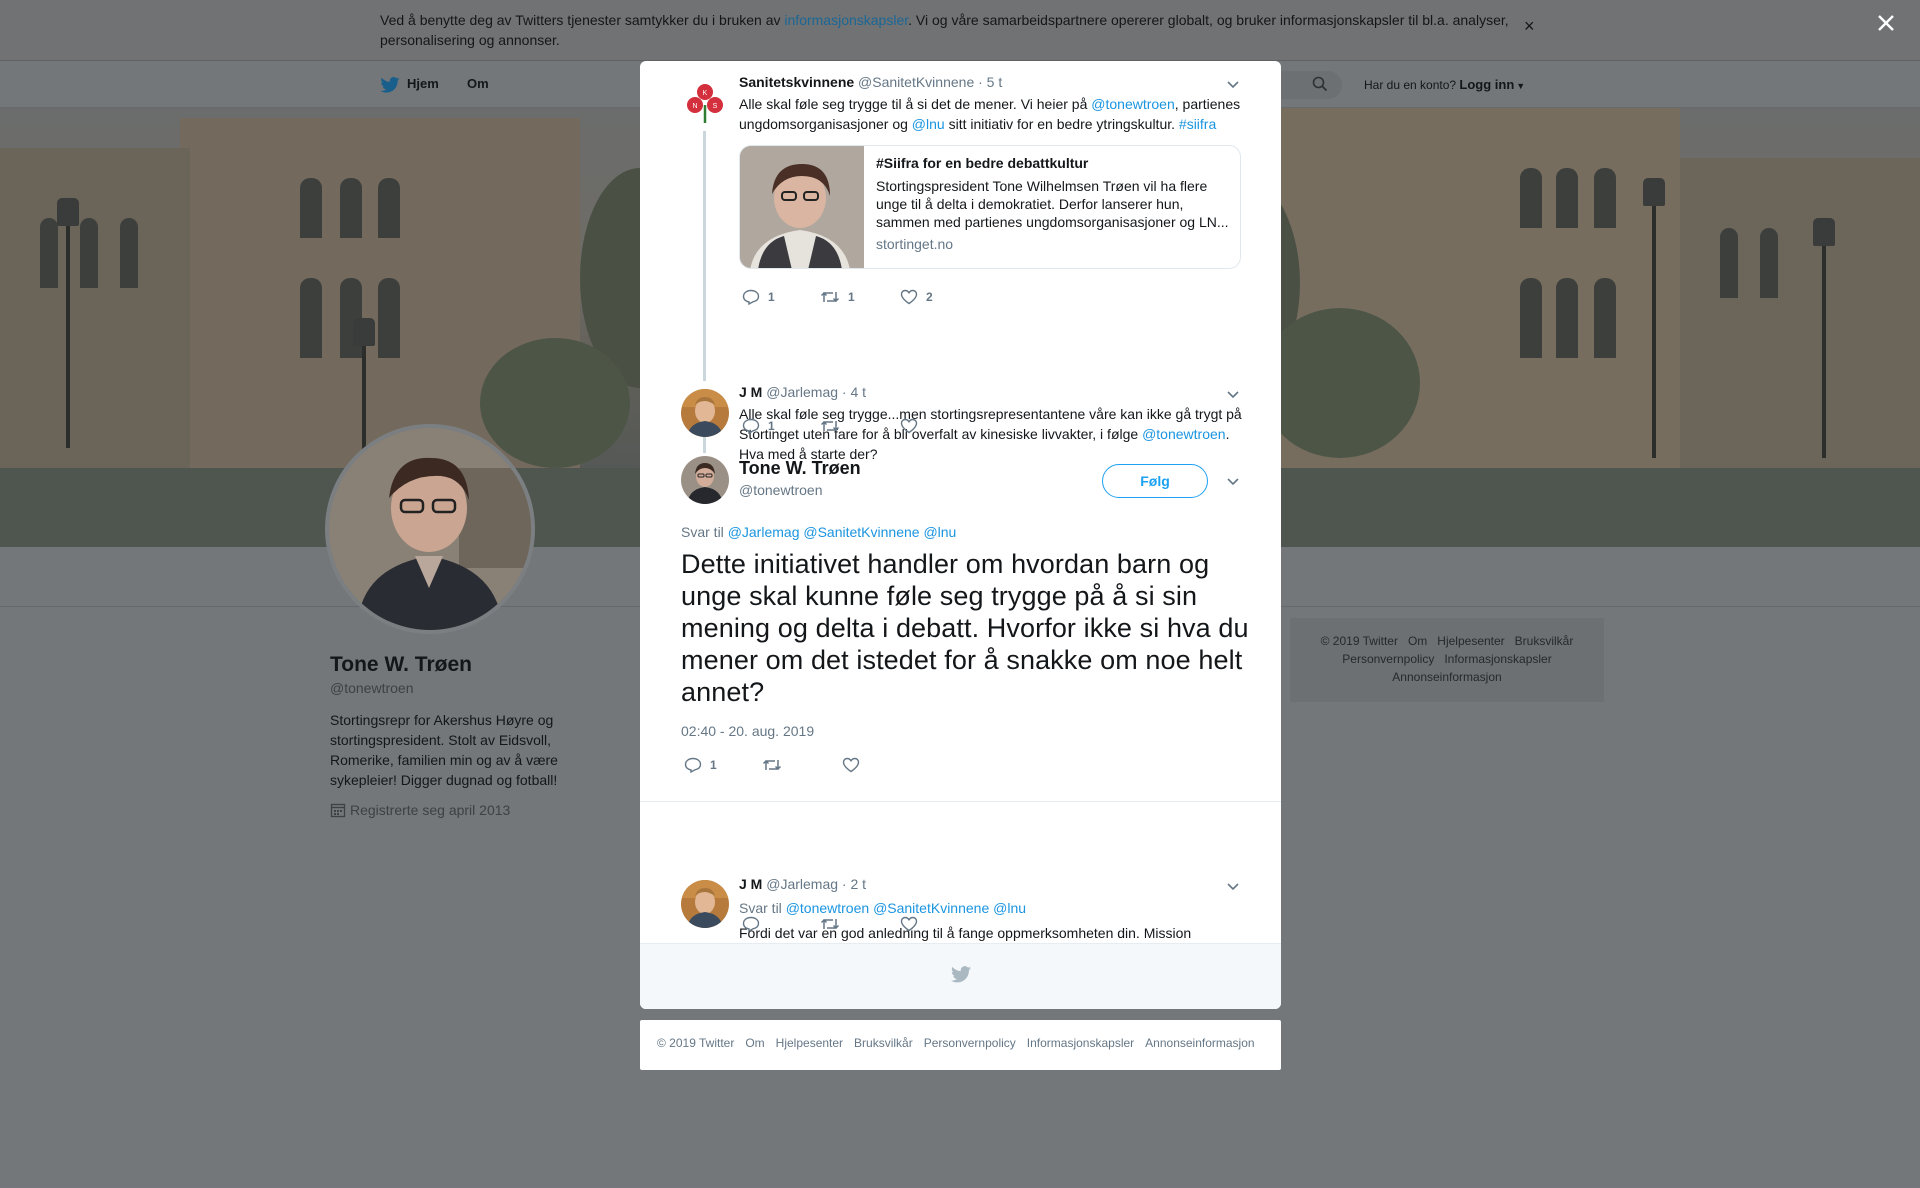  I want to click on side-footer-copyright: © 2019 Twitter, so click(1359, 641).